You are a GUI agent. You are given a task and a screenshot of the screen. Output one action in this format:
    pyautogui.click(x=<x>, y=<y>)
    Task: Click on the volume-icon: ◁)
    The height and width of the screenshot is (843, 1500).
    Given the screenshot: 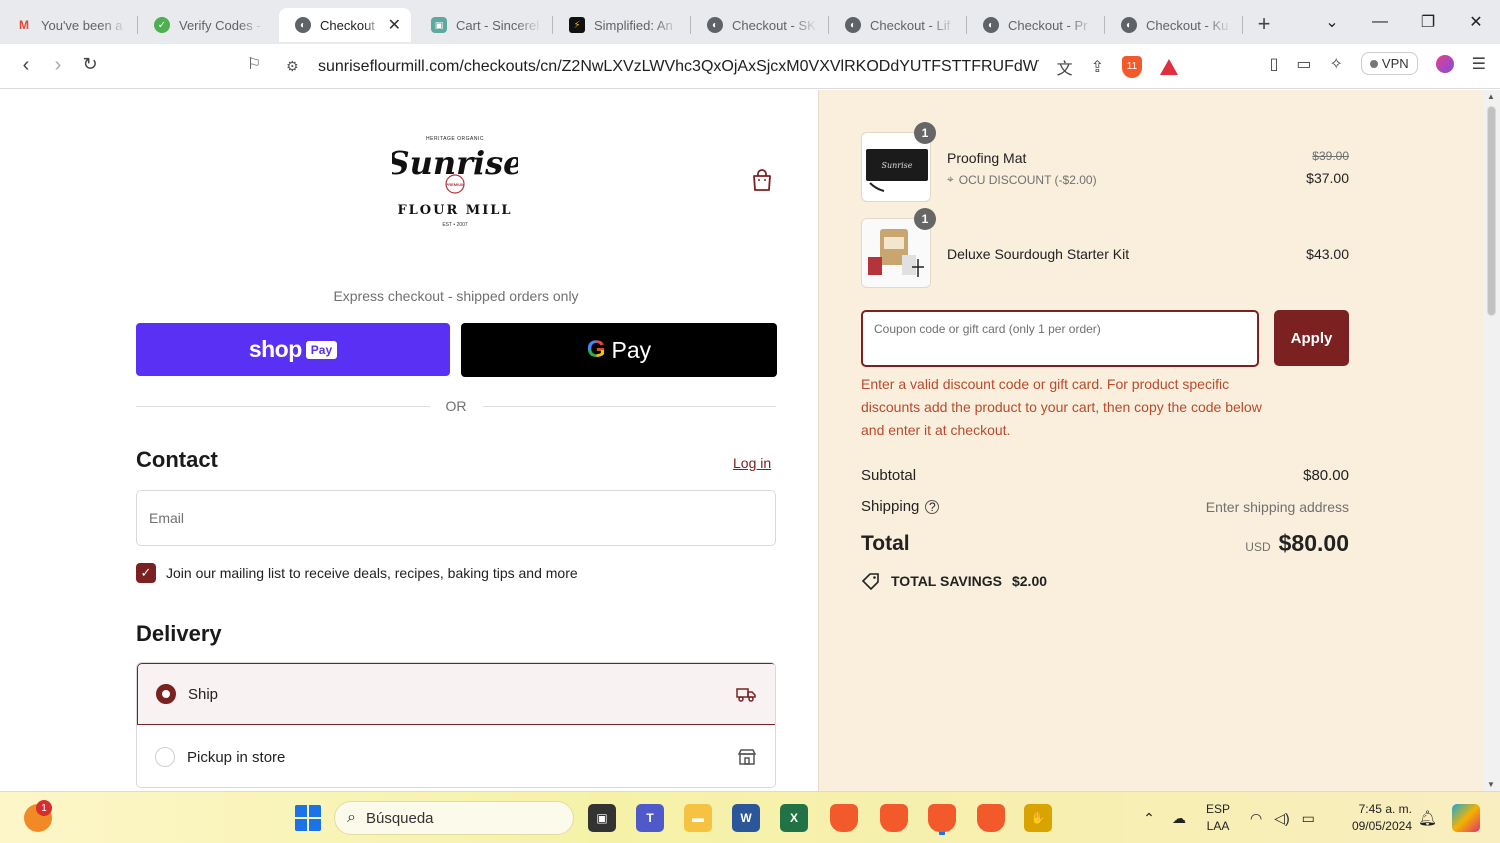 What is the action you would take?
    pyautogui.click(x=1282, y=817)
    